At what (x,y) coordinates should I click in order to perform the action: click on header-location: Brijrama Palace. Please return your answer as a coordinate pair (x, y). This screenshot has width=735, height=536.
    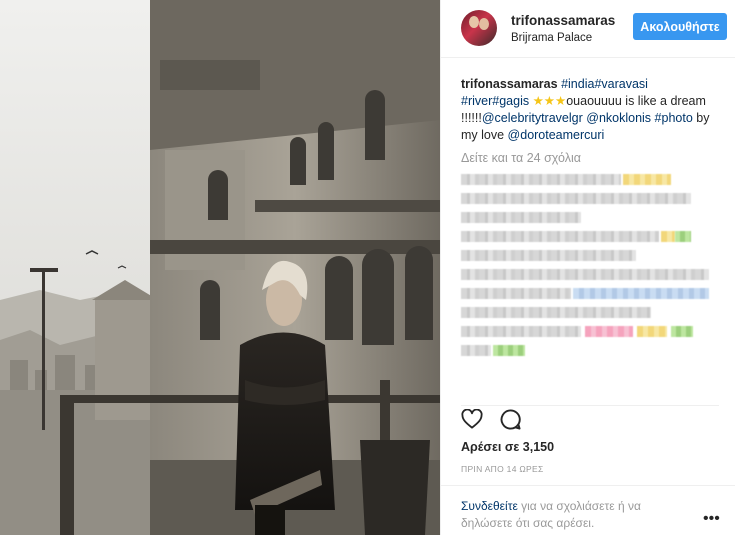
    Looking at the image, I should click on (551, 38).